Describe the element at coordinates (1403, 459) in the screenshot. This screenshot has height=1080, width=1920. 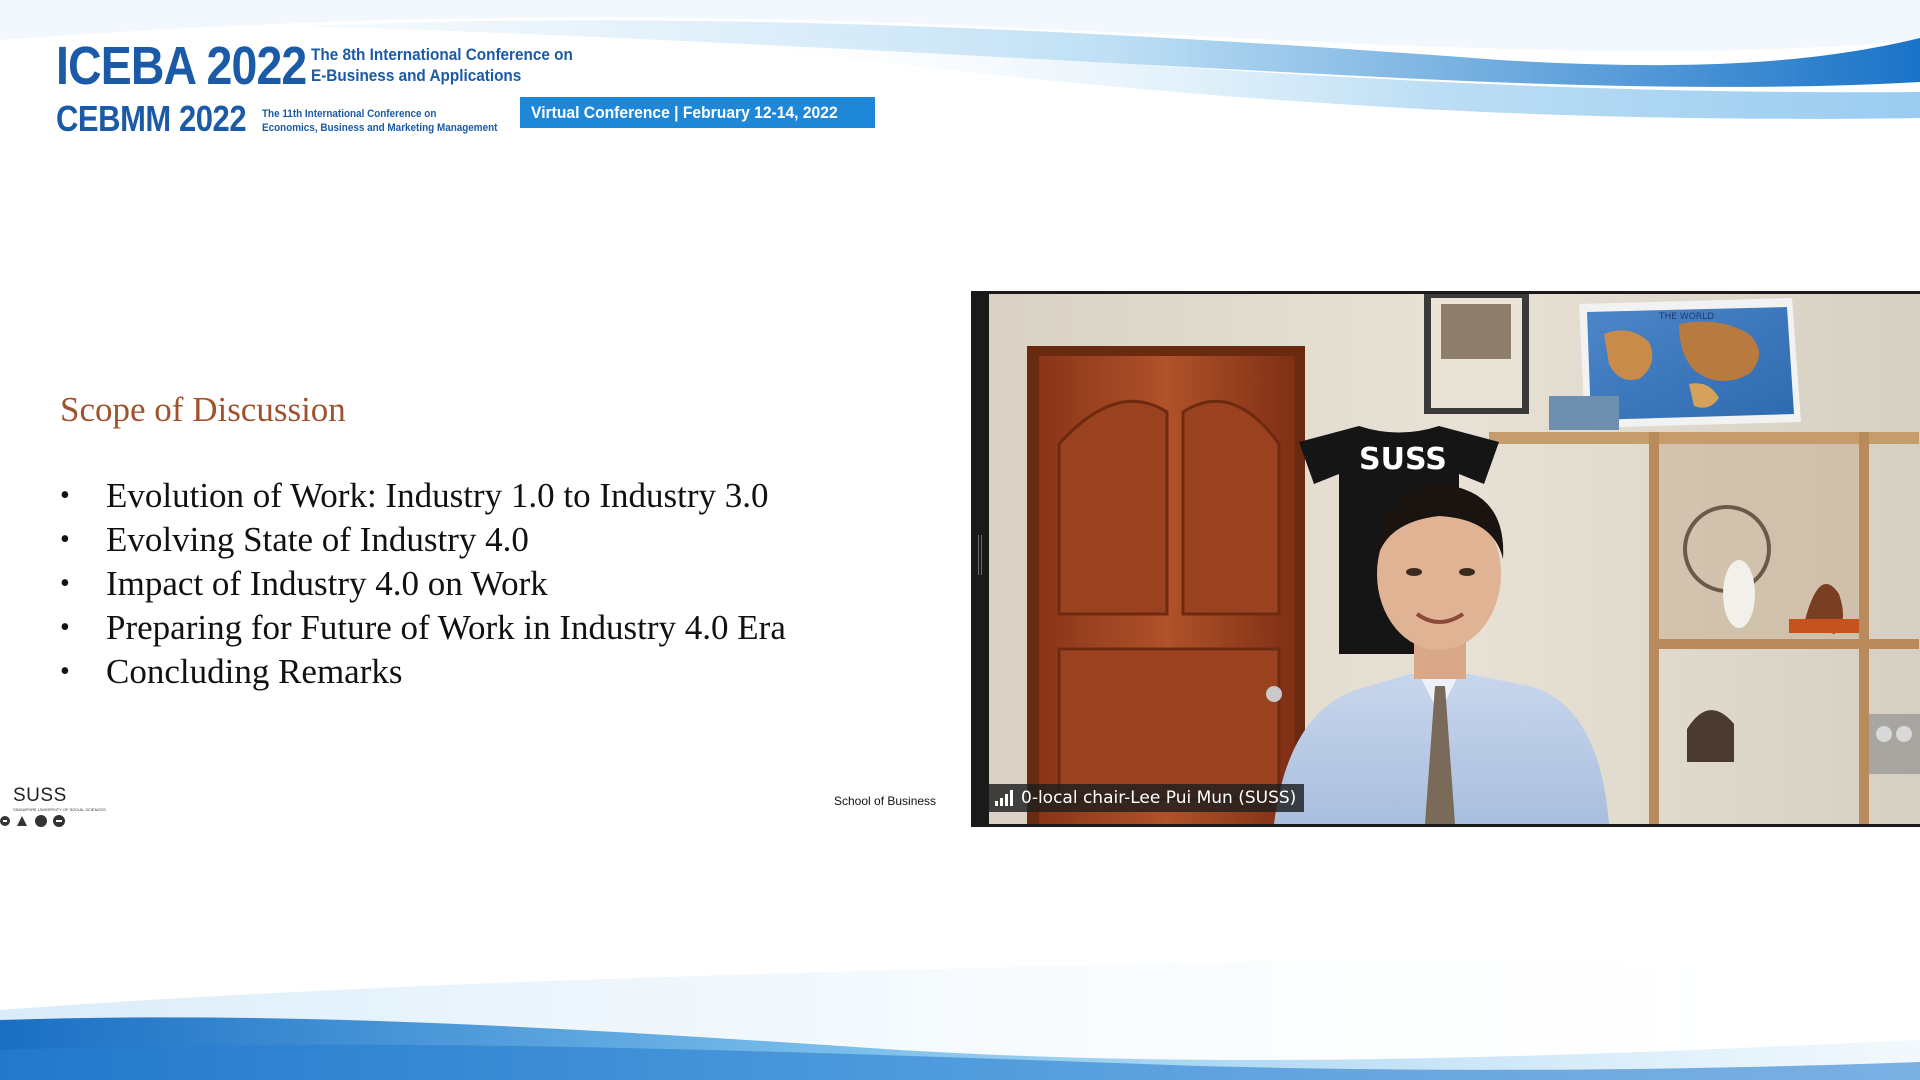
I see `shirt-text: SUSS` at that location.